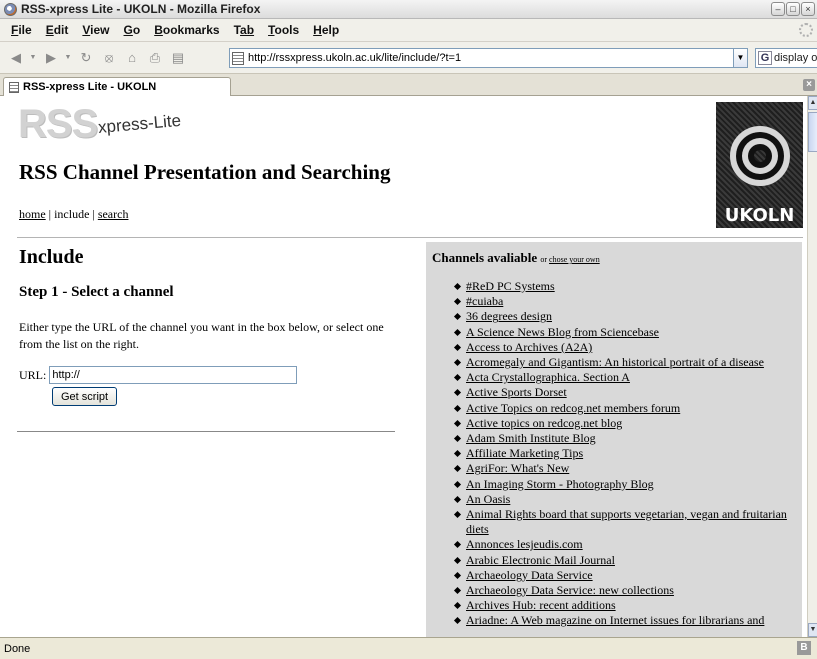  What do you see at coordinates (812, 132) in the screenshot?
I see `scrollbar-thumb` at bounding box center [812, 132].